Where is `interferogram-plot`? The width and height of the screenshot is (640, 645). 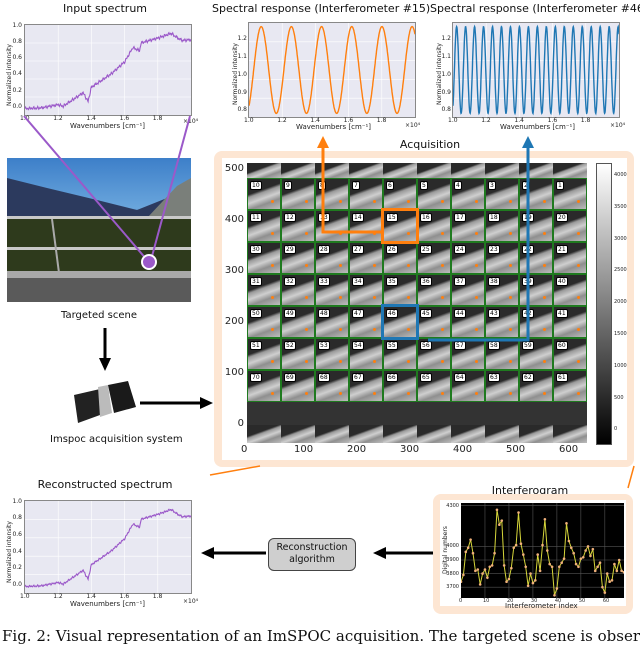 interferogram-plot is located at coordinates (542, 550).